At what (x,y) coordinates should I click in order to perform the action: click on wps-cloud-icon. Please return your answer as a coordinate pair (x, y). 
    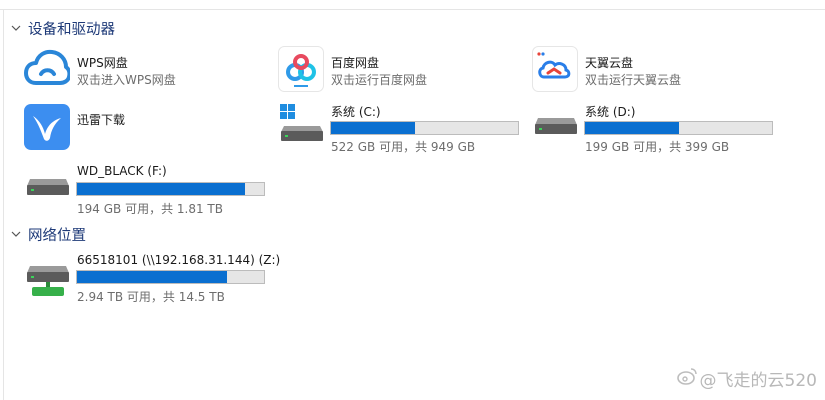
    Looking at the image, I should click on (48, 71).